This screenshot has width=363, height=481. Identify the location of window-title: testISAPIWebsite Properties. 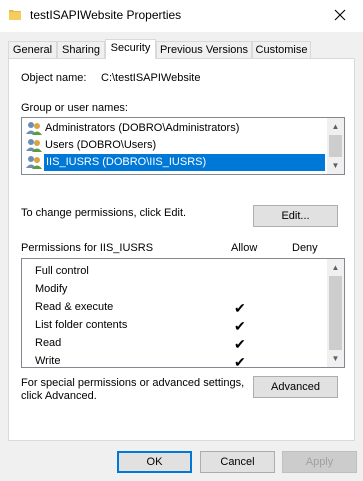
(106, 15).